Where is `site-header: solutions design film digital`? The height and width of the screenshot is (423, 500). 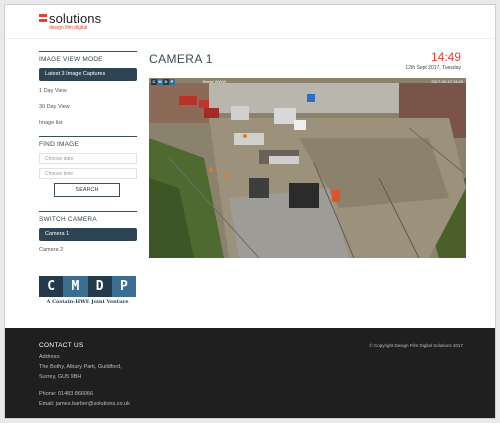
site-header: solutions design film digital is located at coordinates (250, 22).